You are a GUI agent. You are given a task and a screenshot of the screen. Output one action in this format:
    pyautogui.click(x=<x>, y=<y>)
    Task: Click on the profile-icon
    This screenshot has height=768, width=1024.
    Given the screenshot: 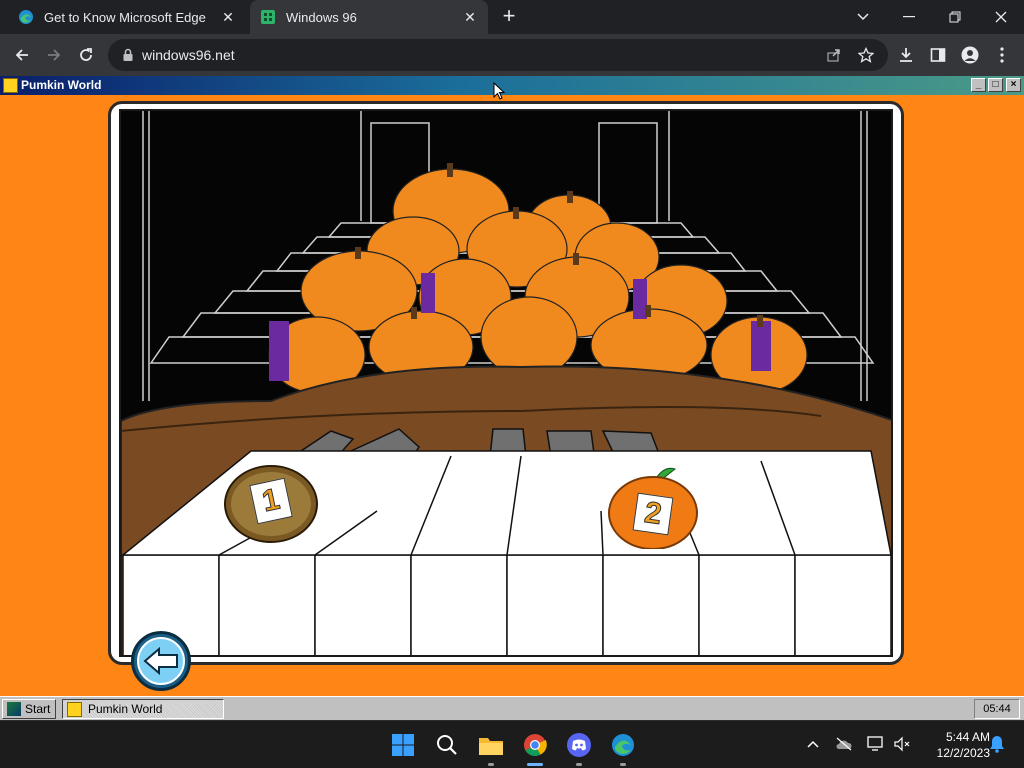 What is the action you would take?
    pyautogui.click(x=970, y=55)
    